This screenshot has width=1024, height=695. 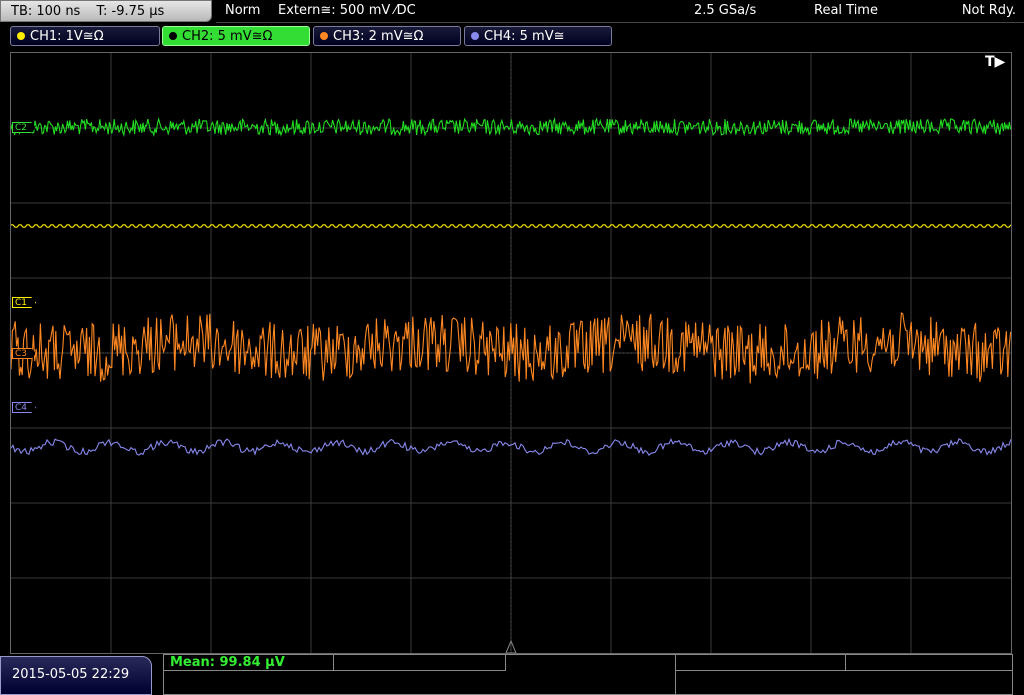 I want to click on measurement-table: Mean: 99.84 µV, so click(x=588, y=674).